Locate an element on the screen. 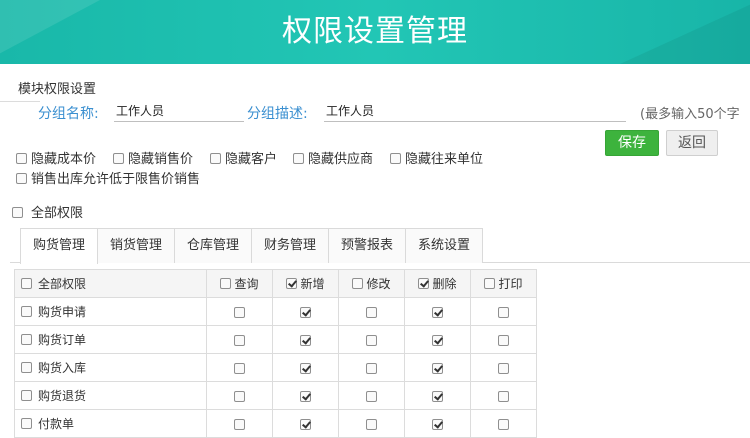  input-hint: (最多输入50个字 is located at coordinates (690, 114).